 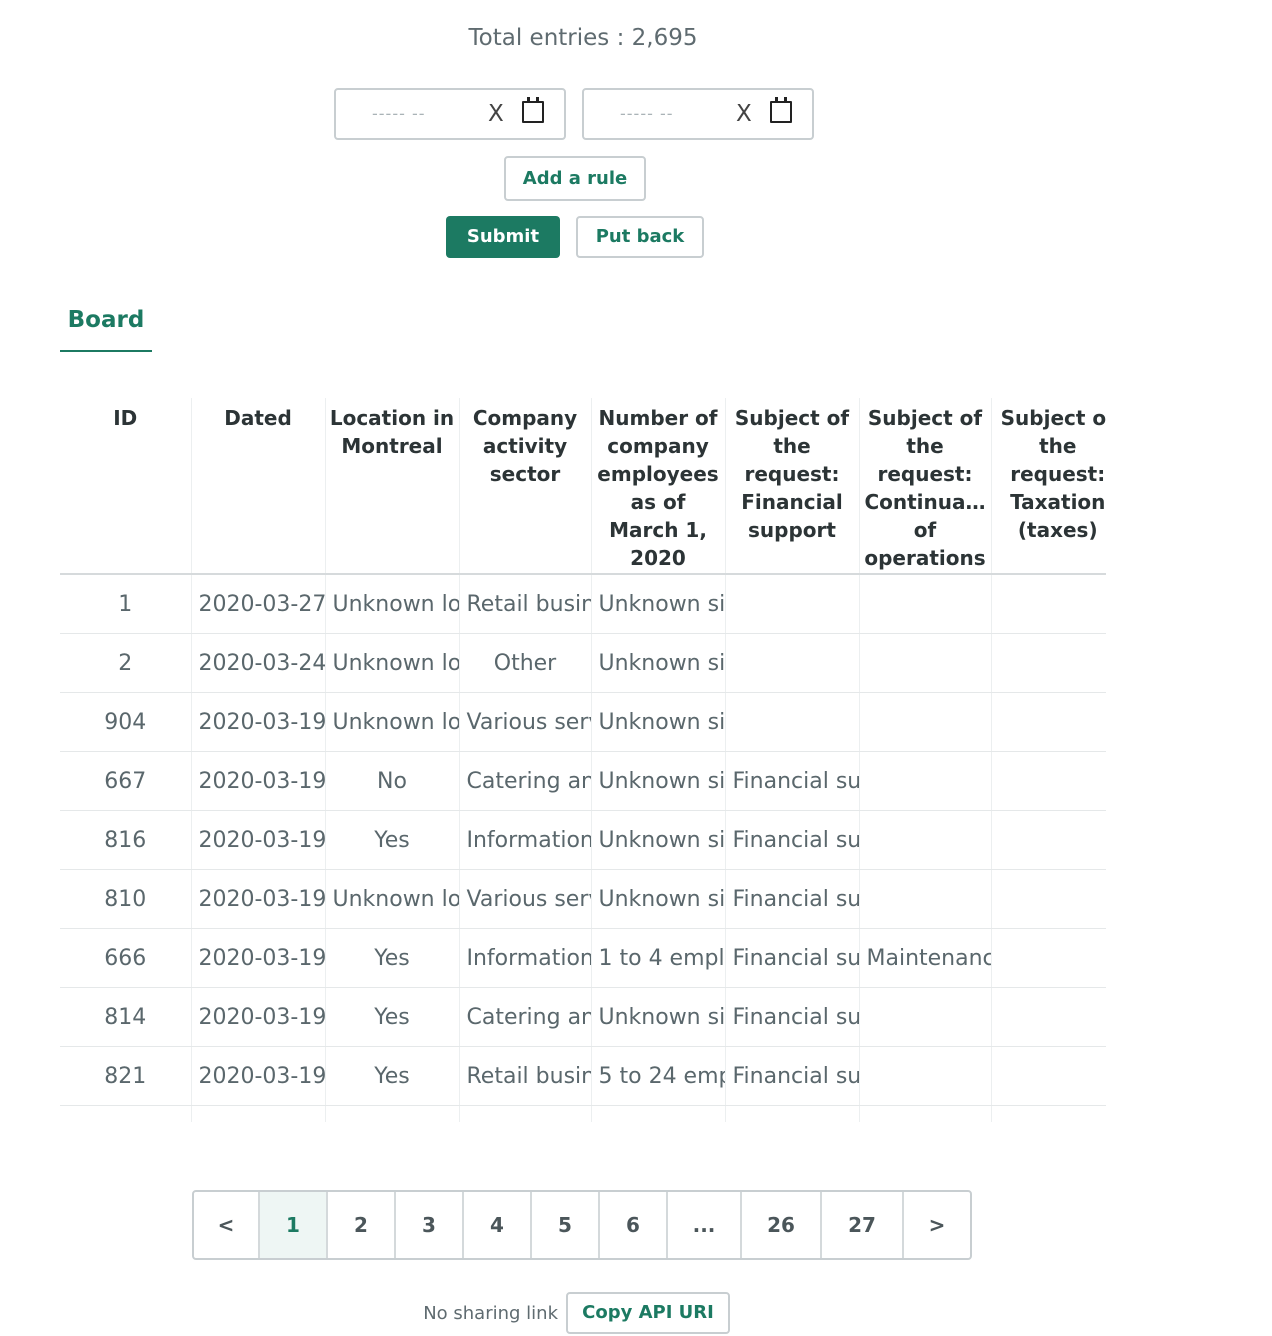 I want to click on table-cell: 667, so click(x=125, y=781).